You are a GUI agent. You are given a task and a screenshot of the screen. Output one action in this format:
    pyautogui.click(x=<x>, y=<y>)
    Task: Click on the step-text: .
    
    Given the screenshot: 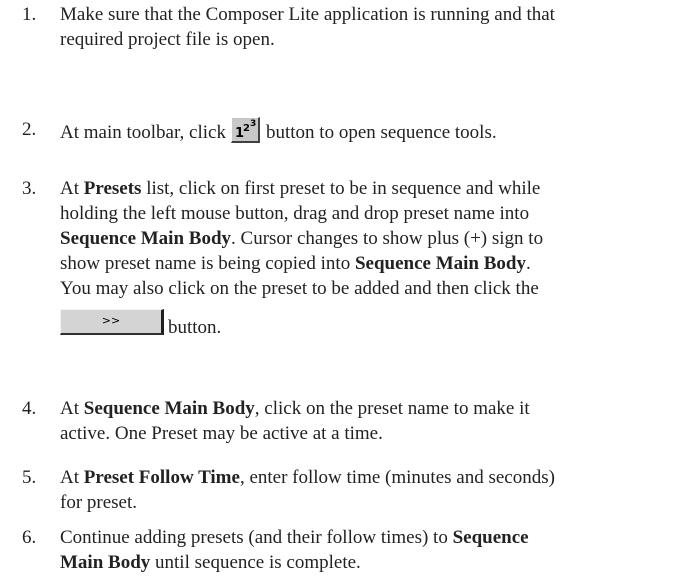 What is the action you would take?
    pyautogui.click(x=528, y=263)
    